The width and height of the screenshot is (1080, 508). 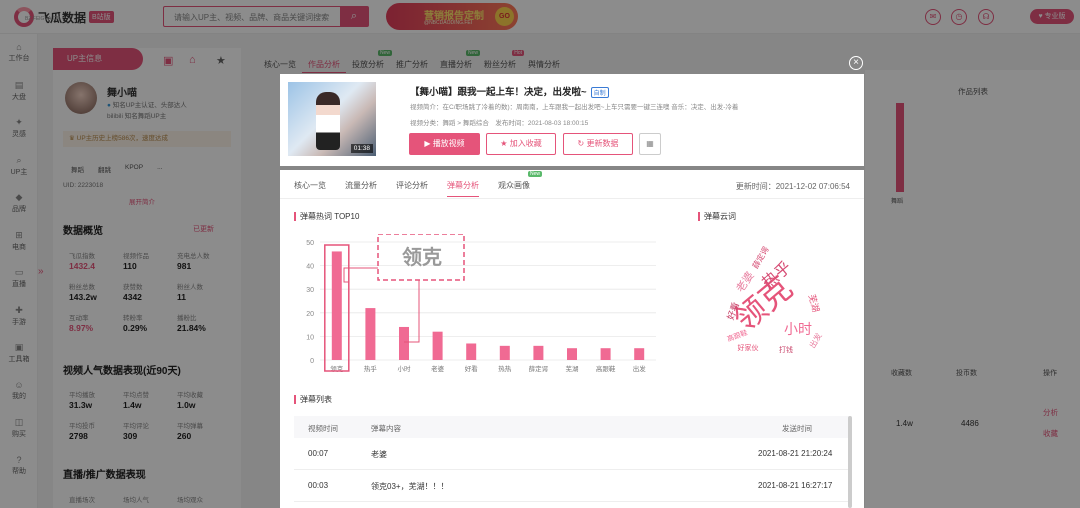 What do you see at coordinates (717, 216) in the screenshot?
I see `cloud-title: 弹幕云词` at bounding box center [717, 216].